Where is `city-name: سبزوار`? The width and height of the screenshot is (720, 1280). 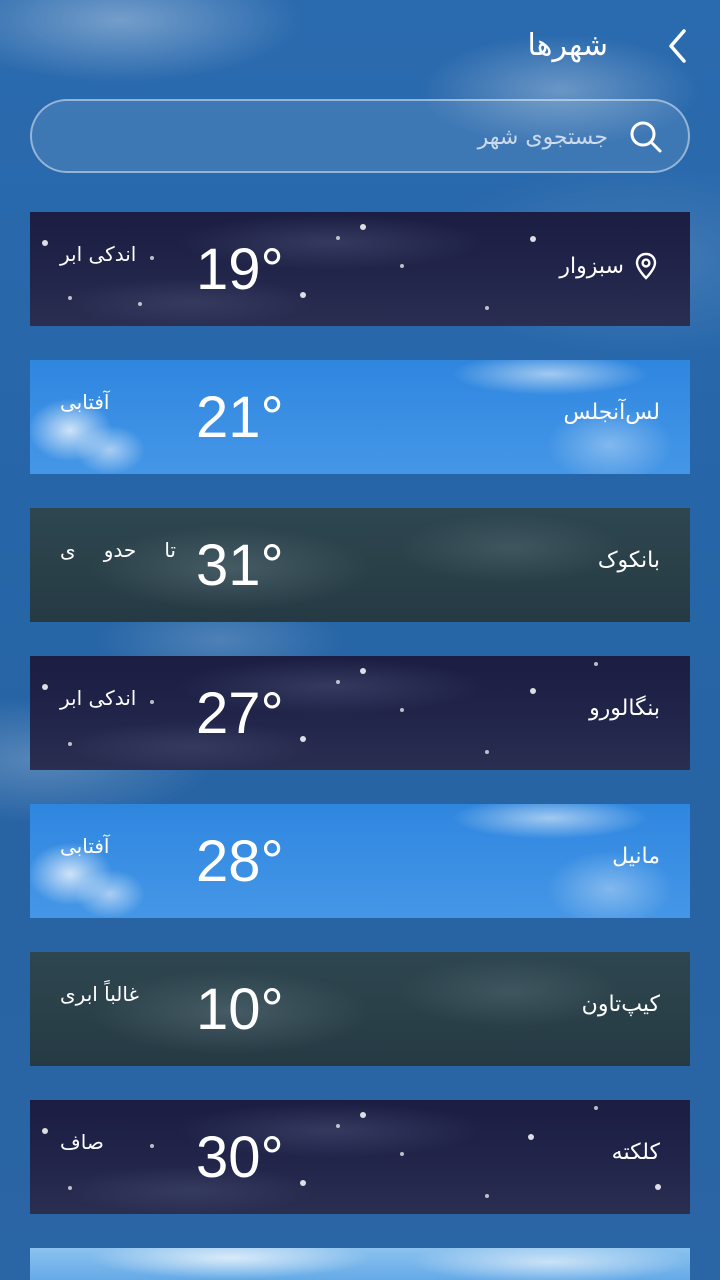
city-name: سبزوار is located at coordinates (609, 266).